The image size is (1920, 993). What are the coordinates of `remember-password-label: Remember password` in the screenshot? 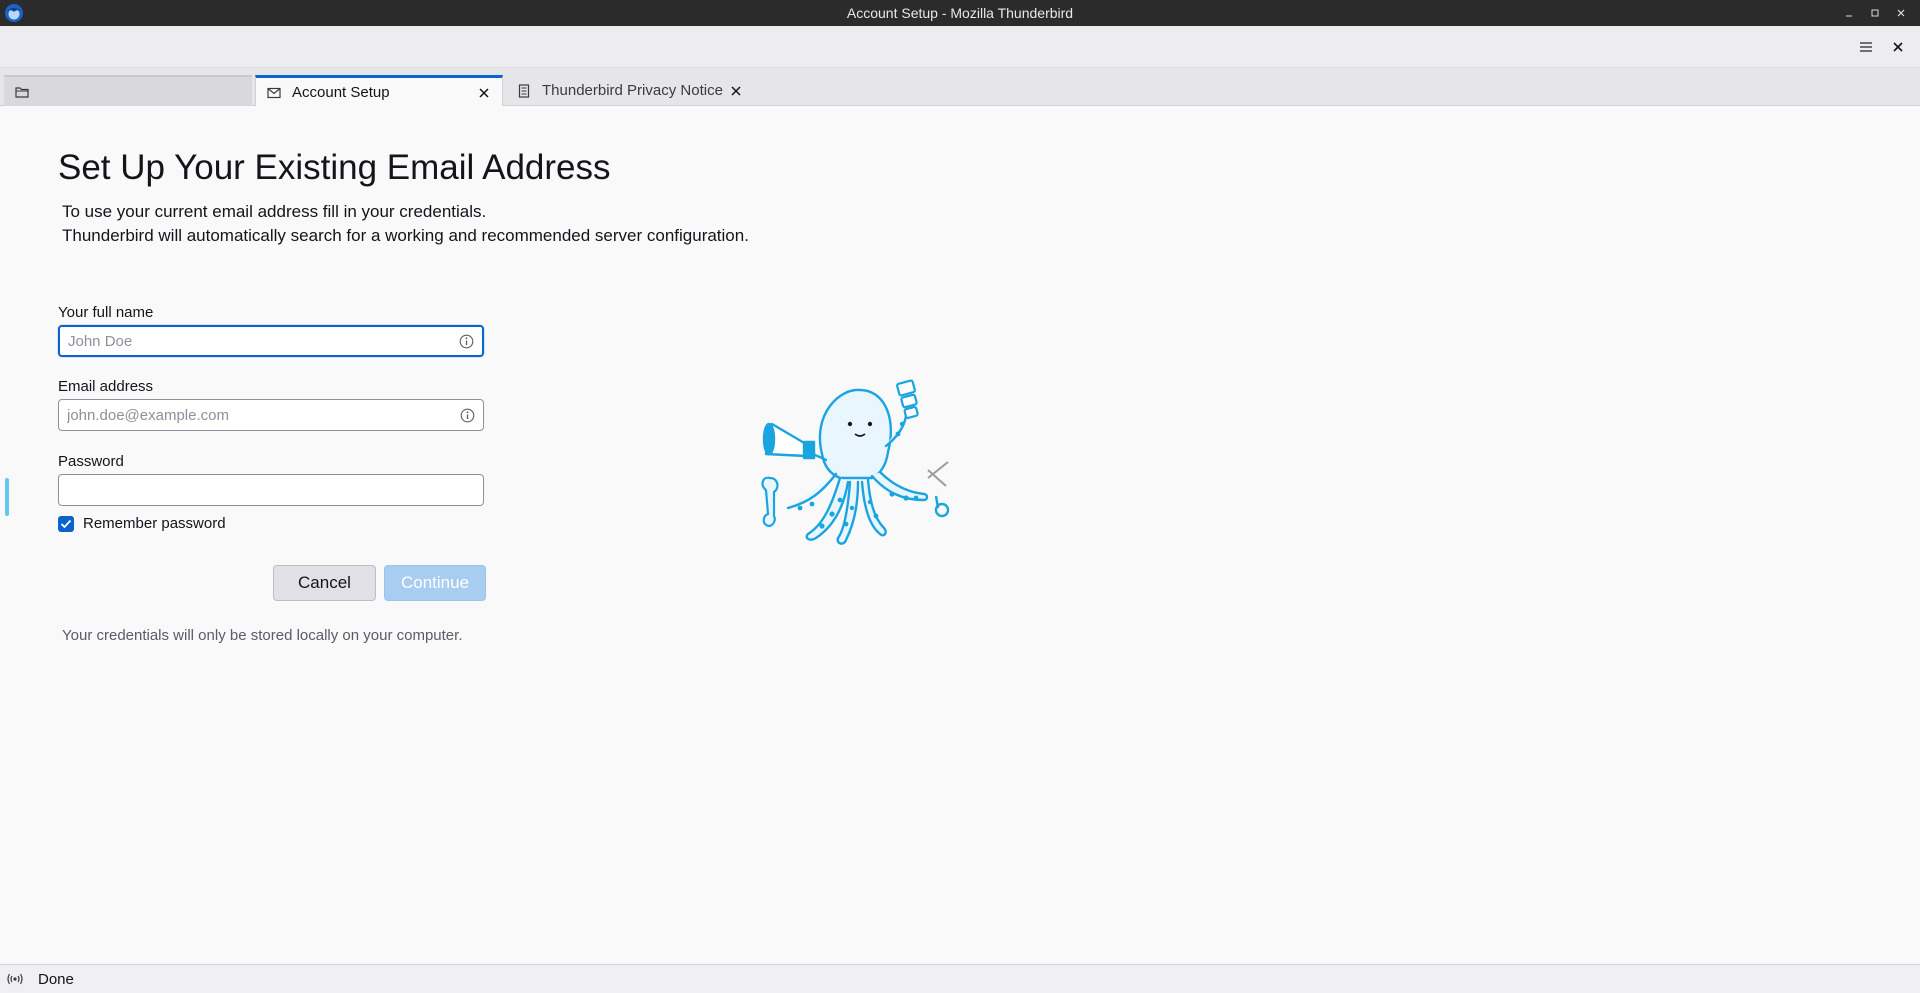 It's located at (154, 523).